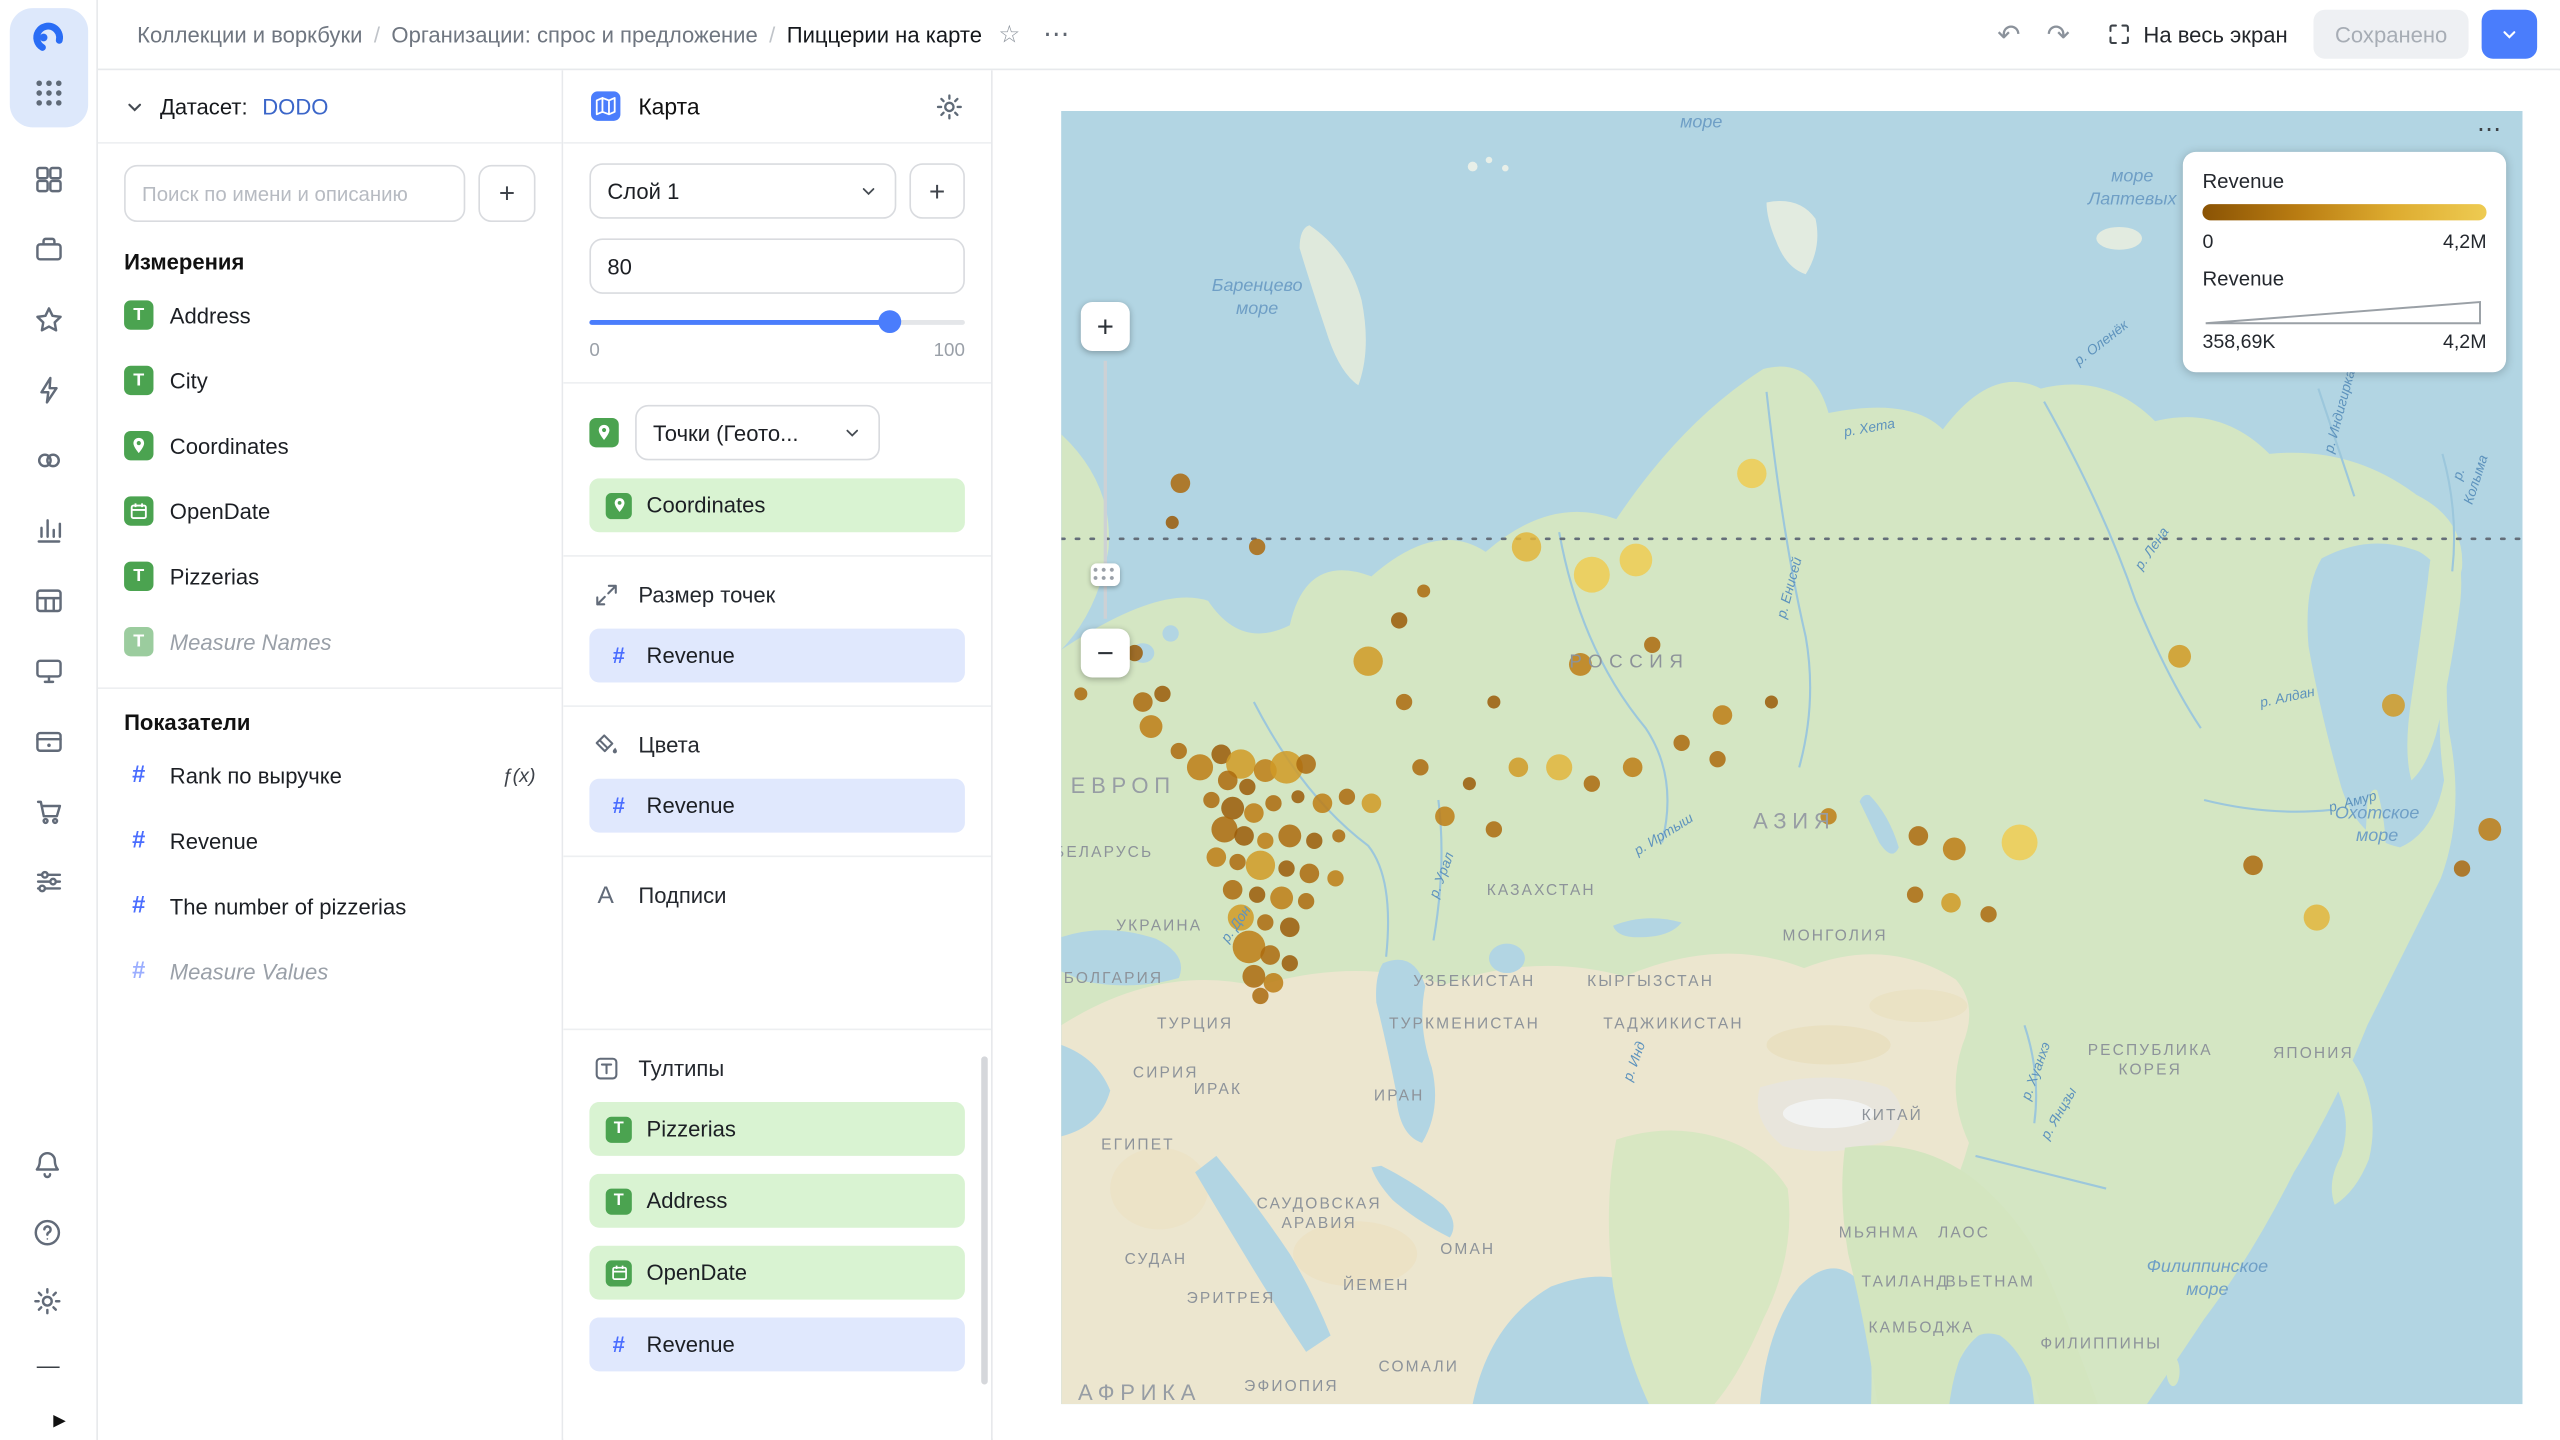 The height and width of the screenshot is (1440, 2560). What do you see at coordinates (2509, 34) in the screenshot?
I see `save-dropdown-button` at bounding box center [2509, 34].